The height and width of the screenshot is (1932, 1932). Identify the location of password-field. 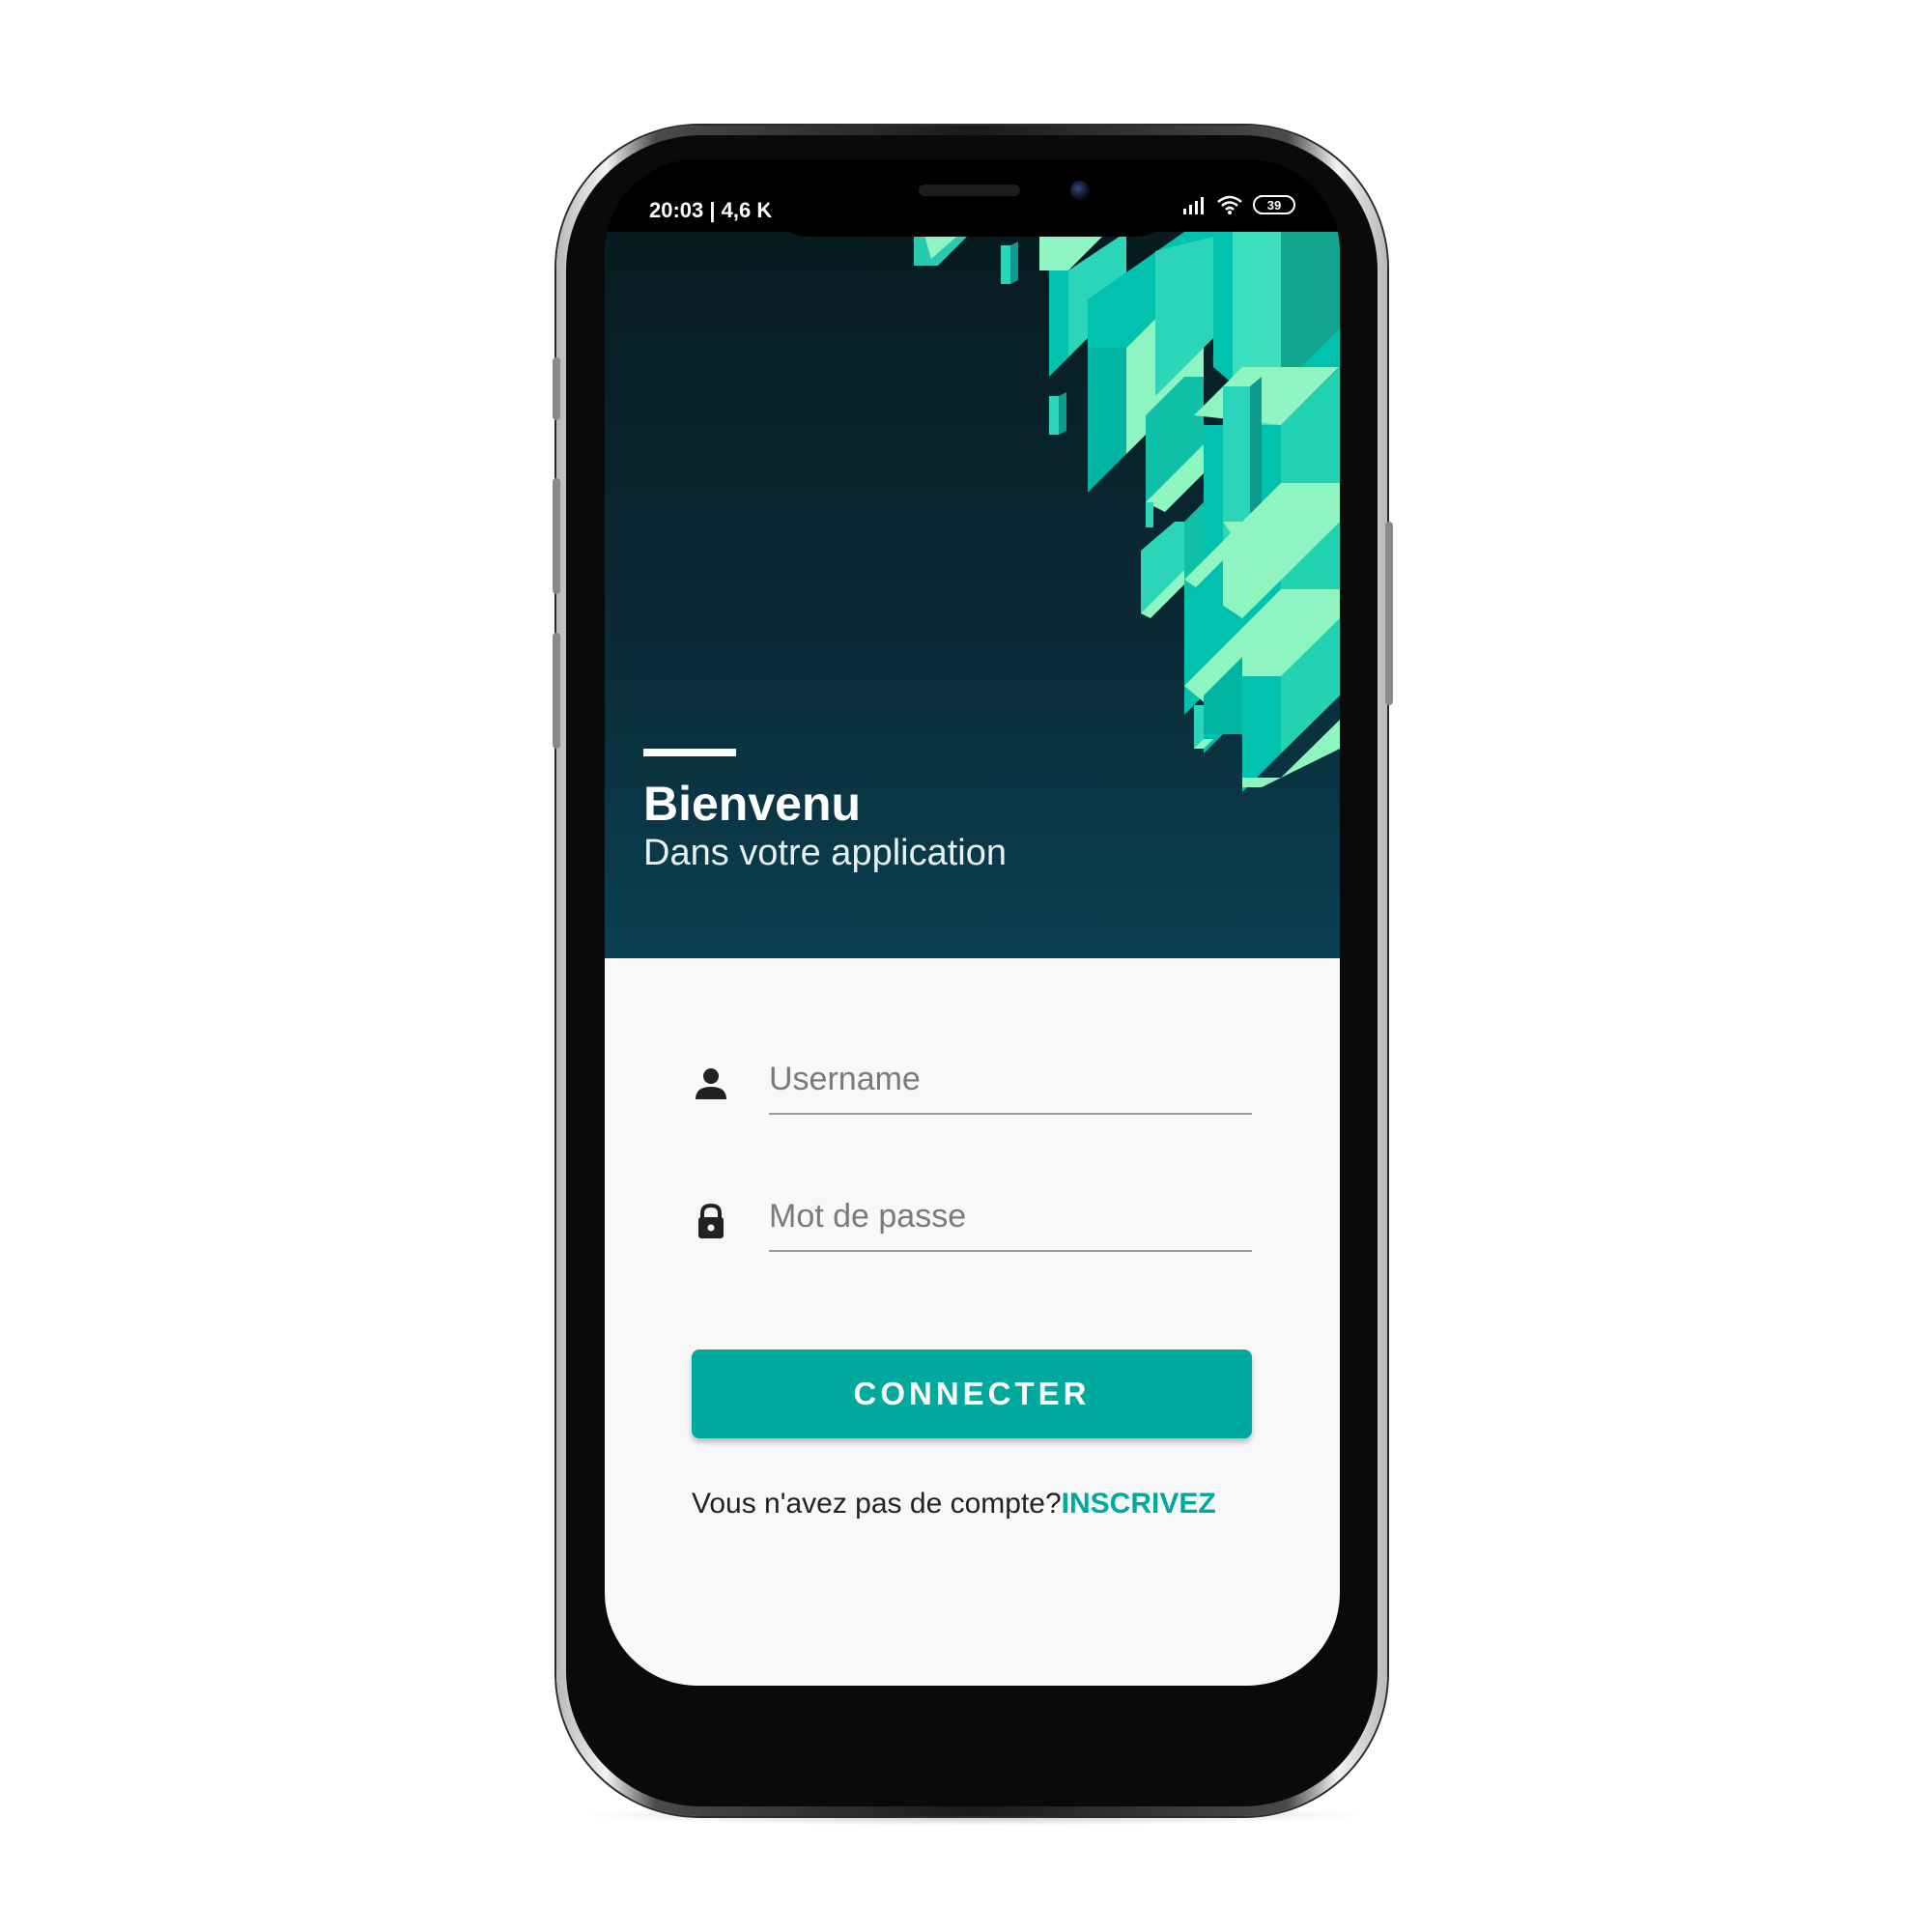
(972, 1221).